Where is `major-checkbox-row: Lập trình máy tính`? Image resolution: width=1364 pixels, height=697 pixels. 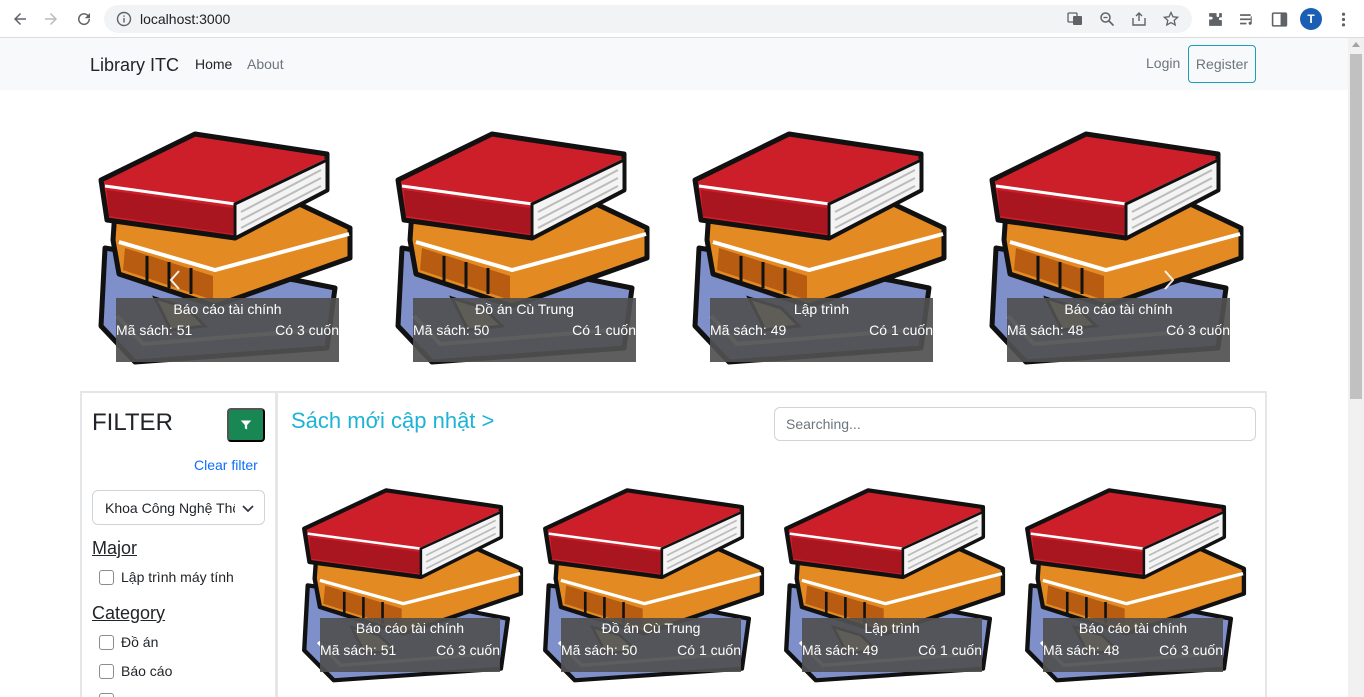
major-checkbox-row: Lập trình máy tính is located at coordinates (166, 577).